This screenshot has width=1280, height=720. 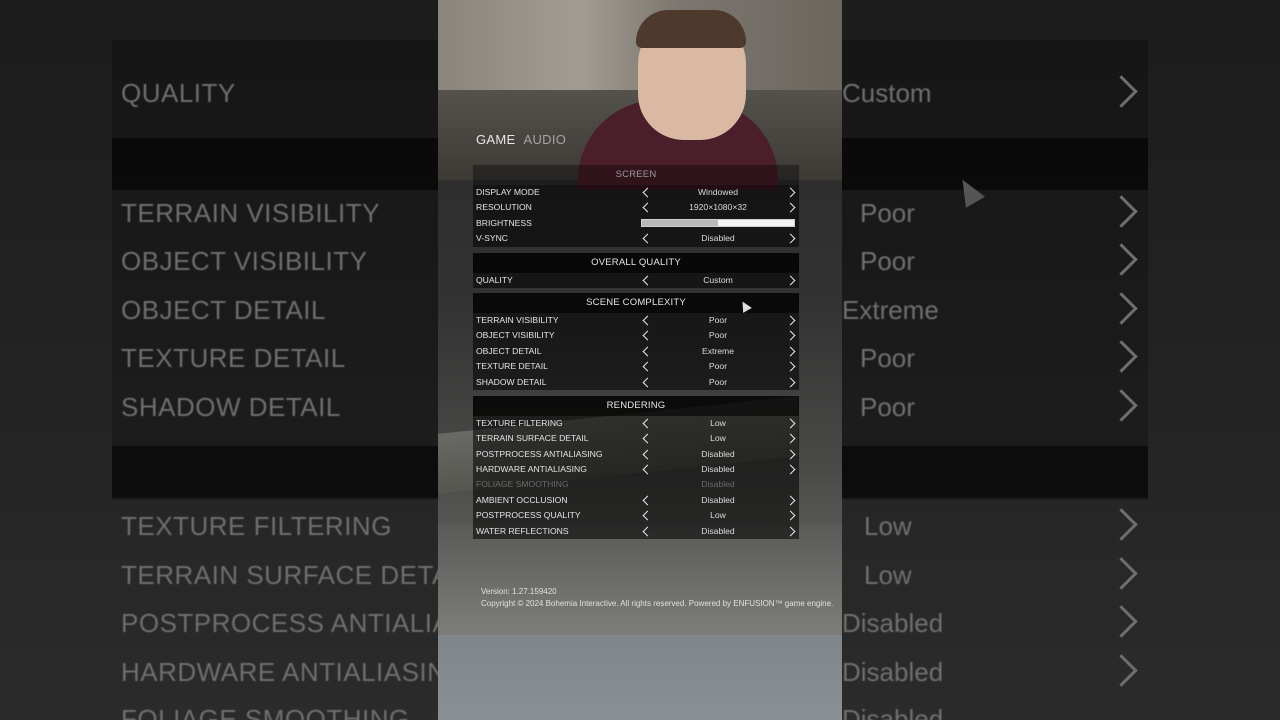 I want to click on setting-value: Windowed, so click(x=718, y=192).